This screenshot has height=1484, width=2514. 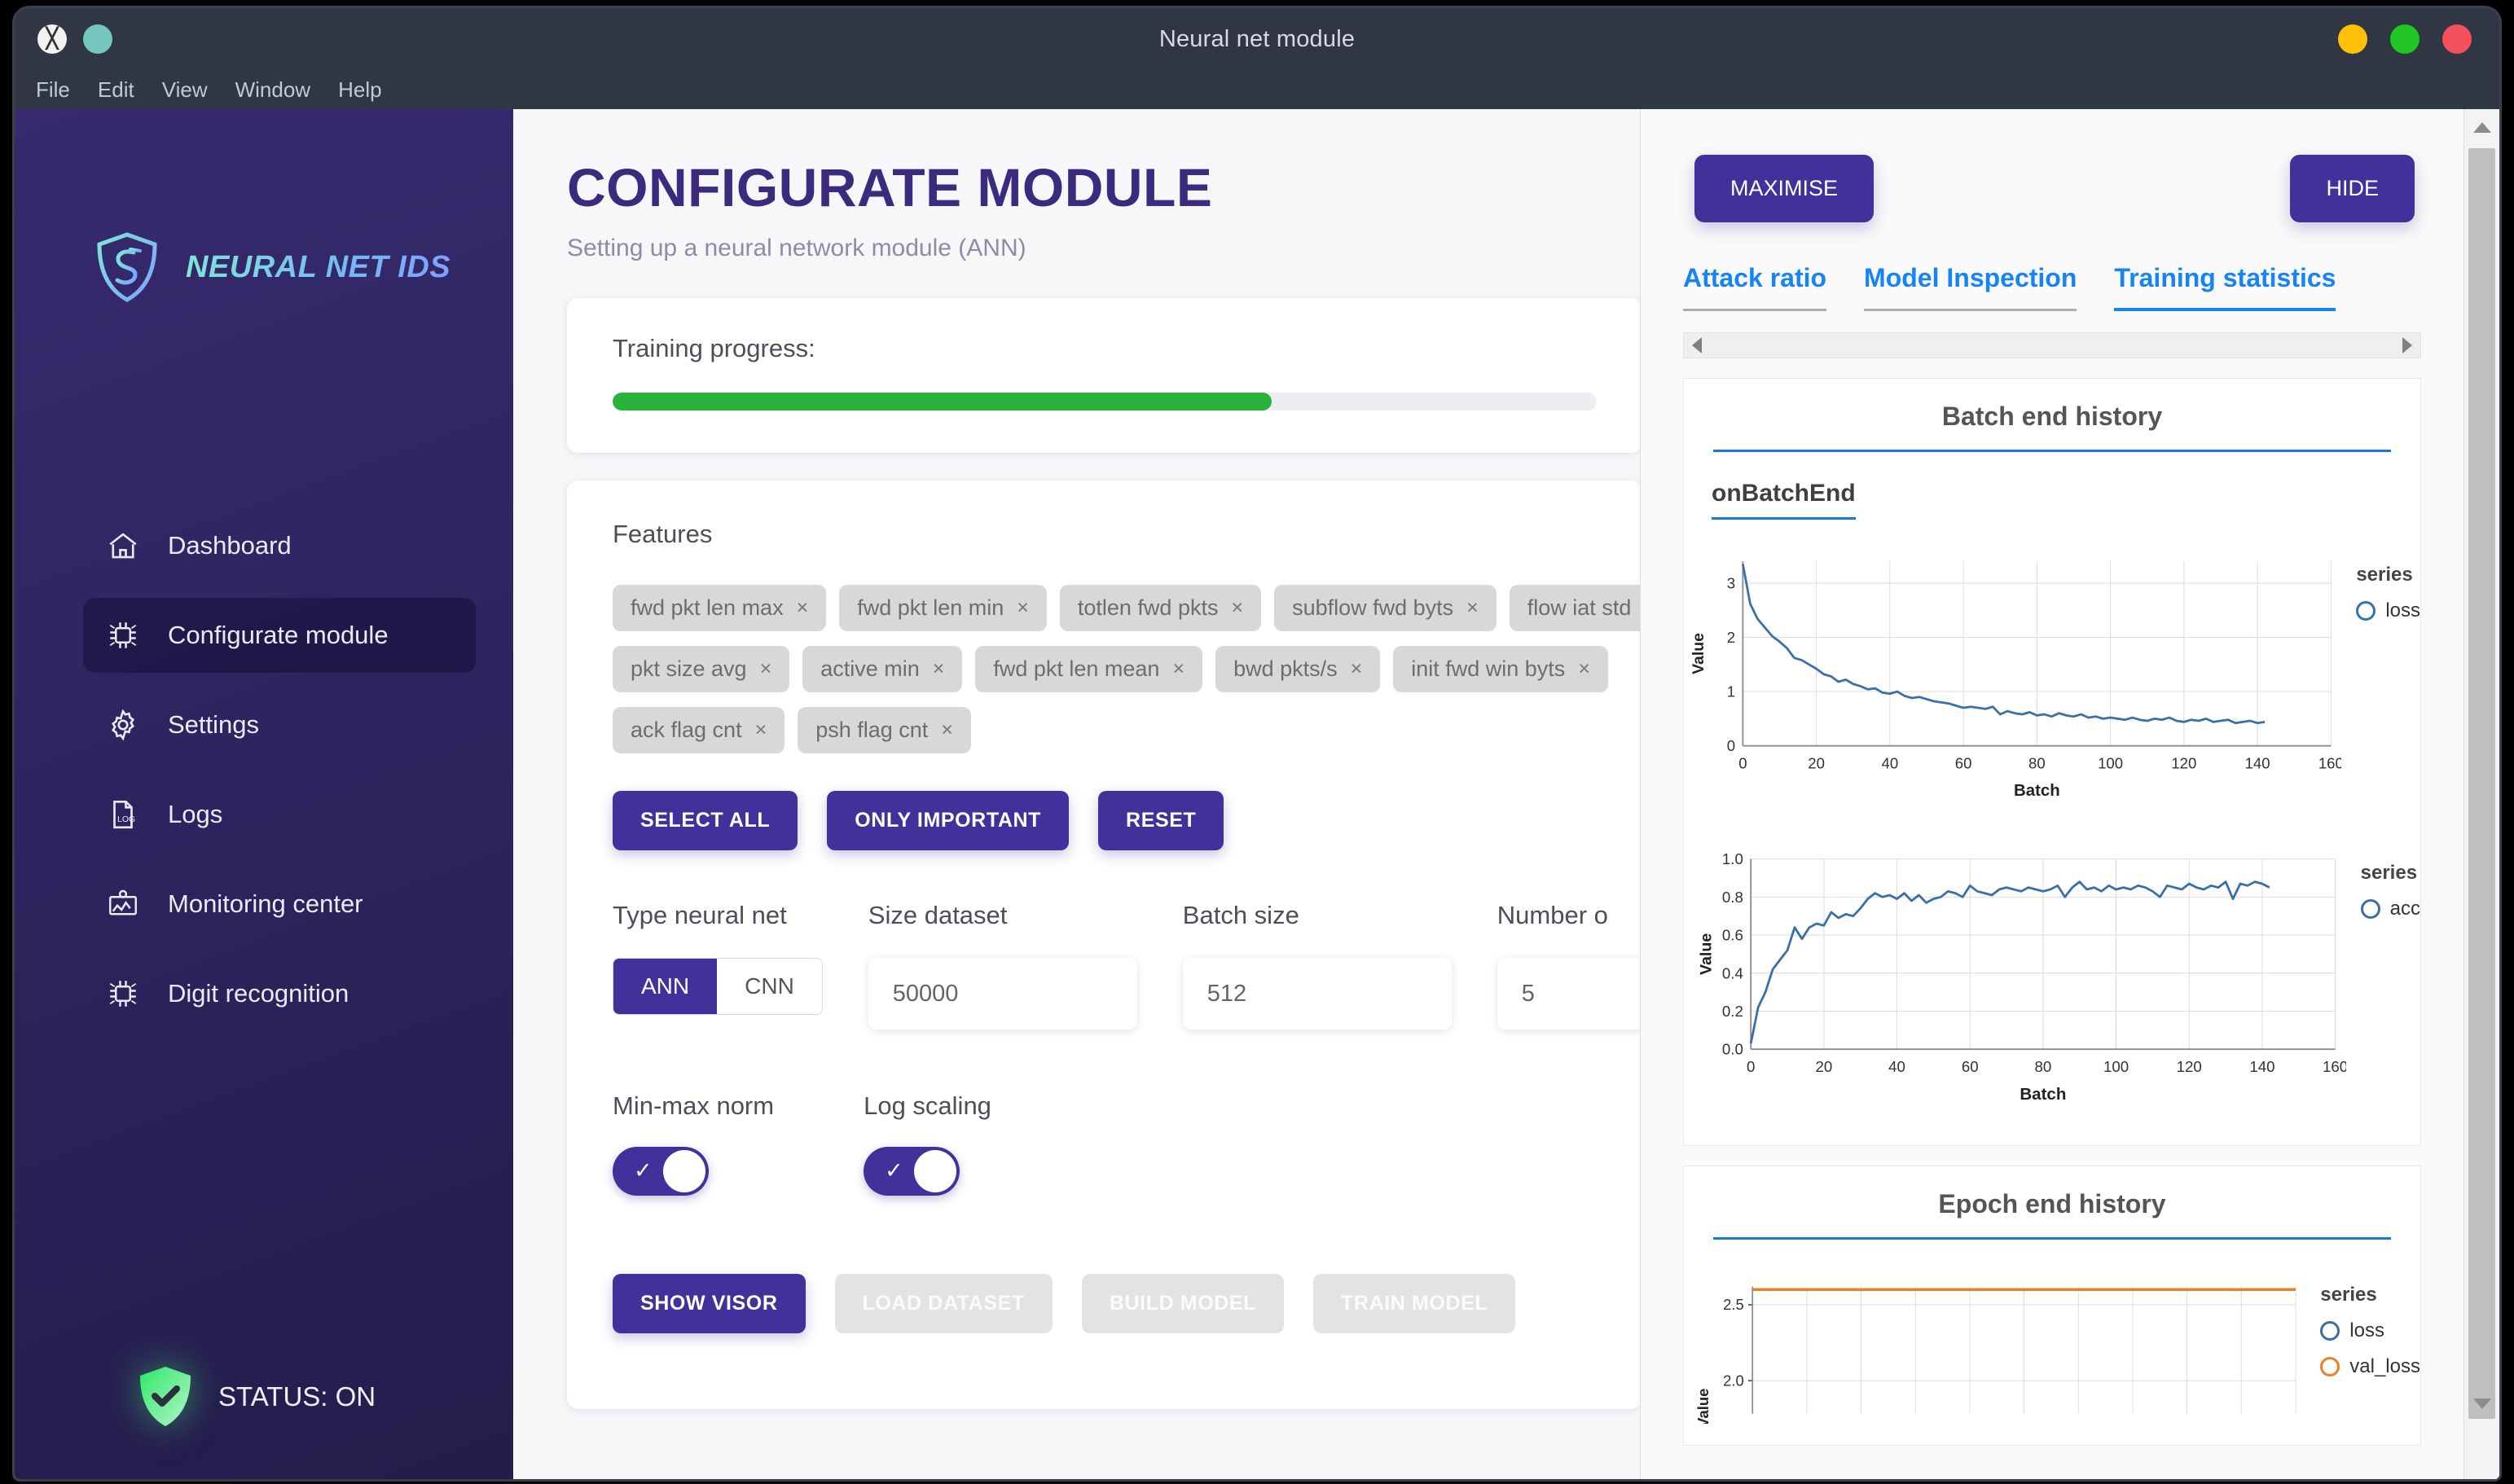 I want to click on tab-attack-ratio: Attack ratio, so click(x=1755, y=287).